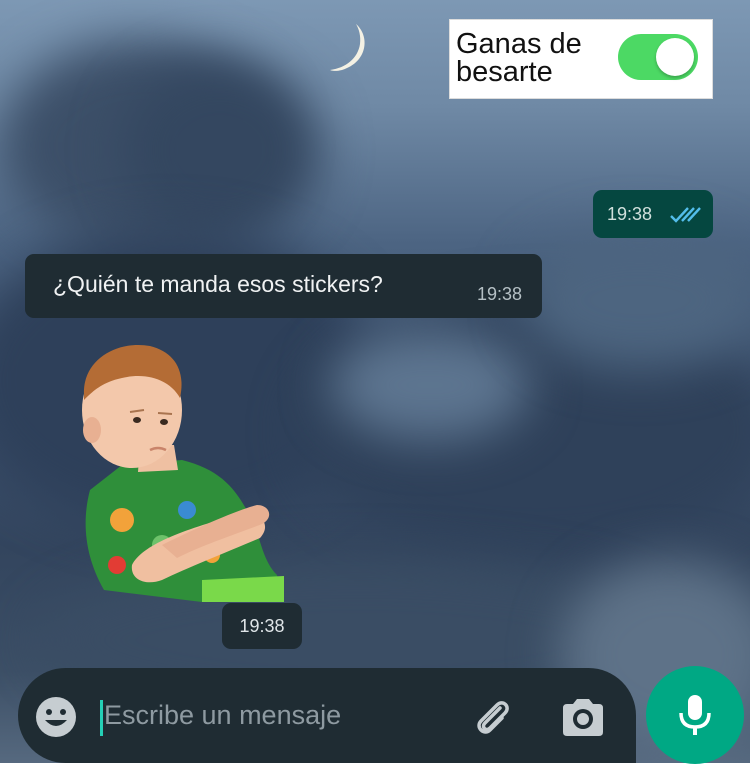  I want to click on sticker-boy-icon, so click(177, 472).